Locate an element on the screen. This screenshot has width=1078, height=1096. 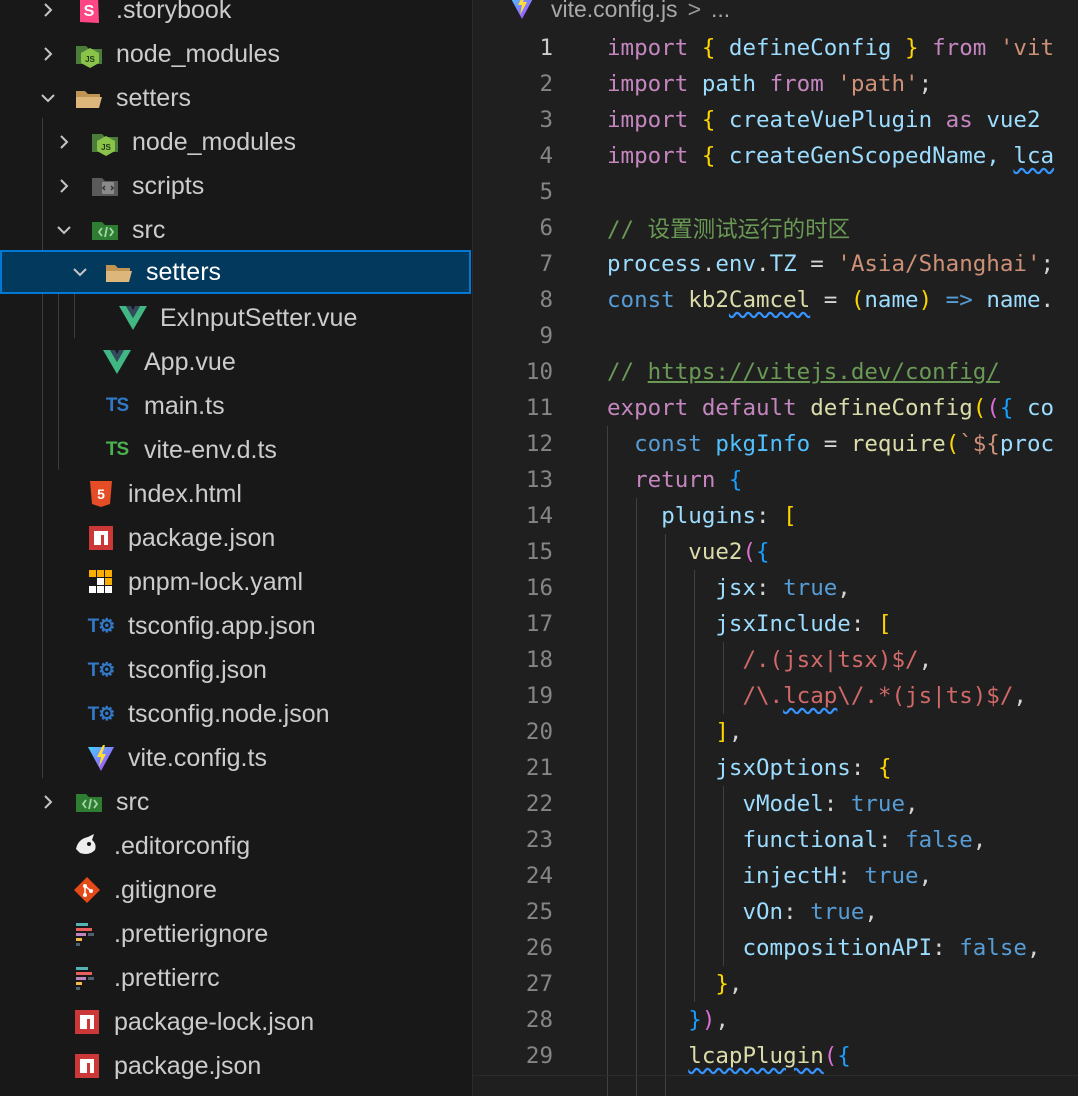
line-number: 13 is located at coordinates (539, 480).